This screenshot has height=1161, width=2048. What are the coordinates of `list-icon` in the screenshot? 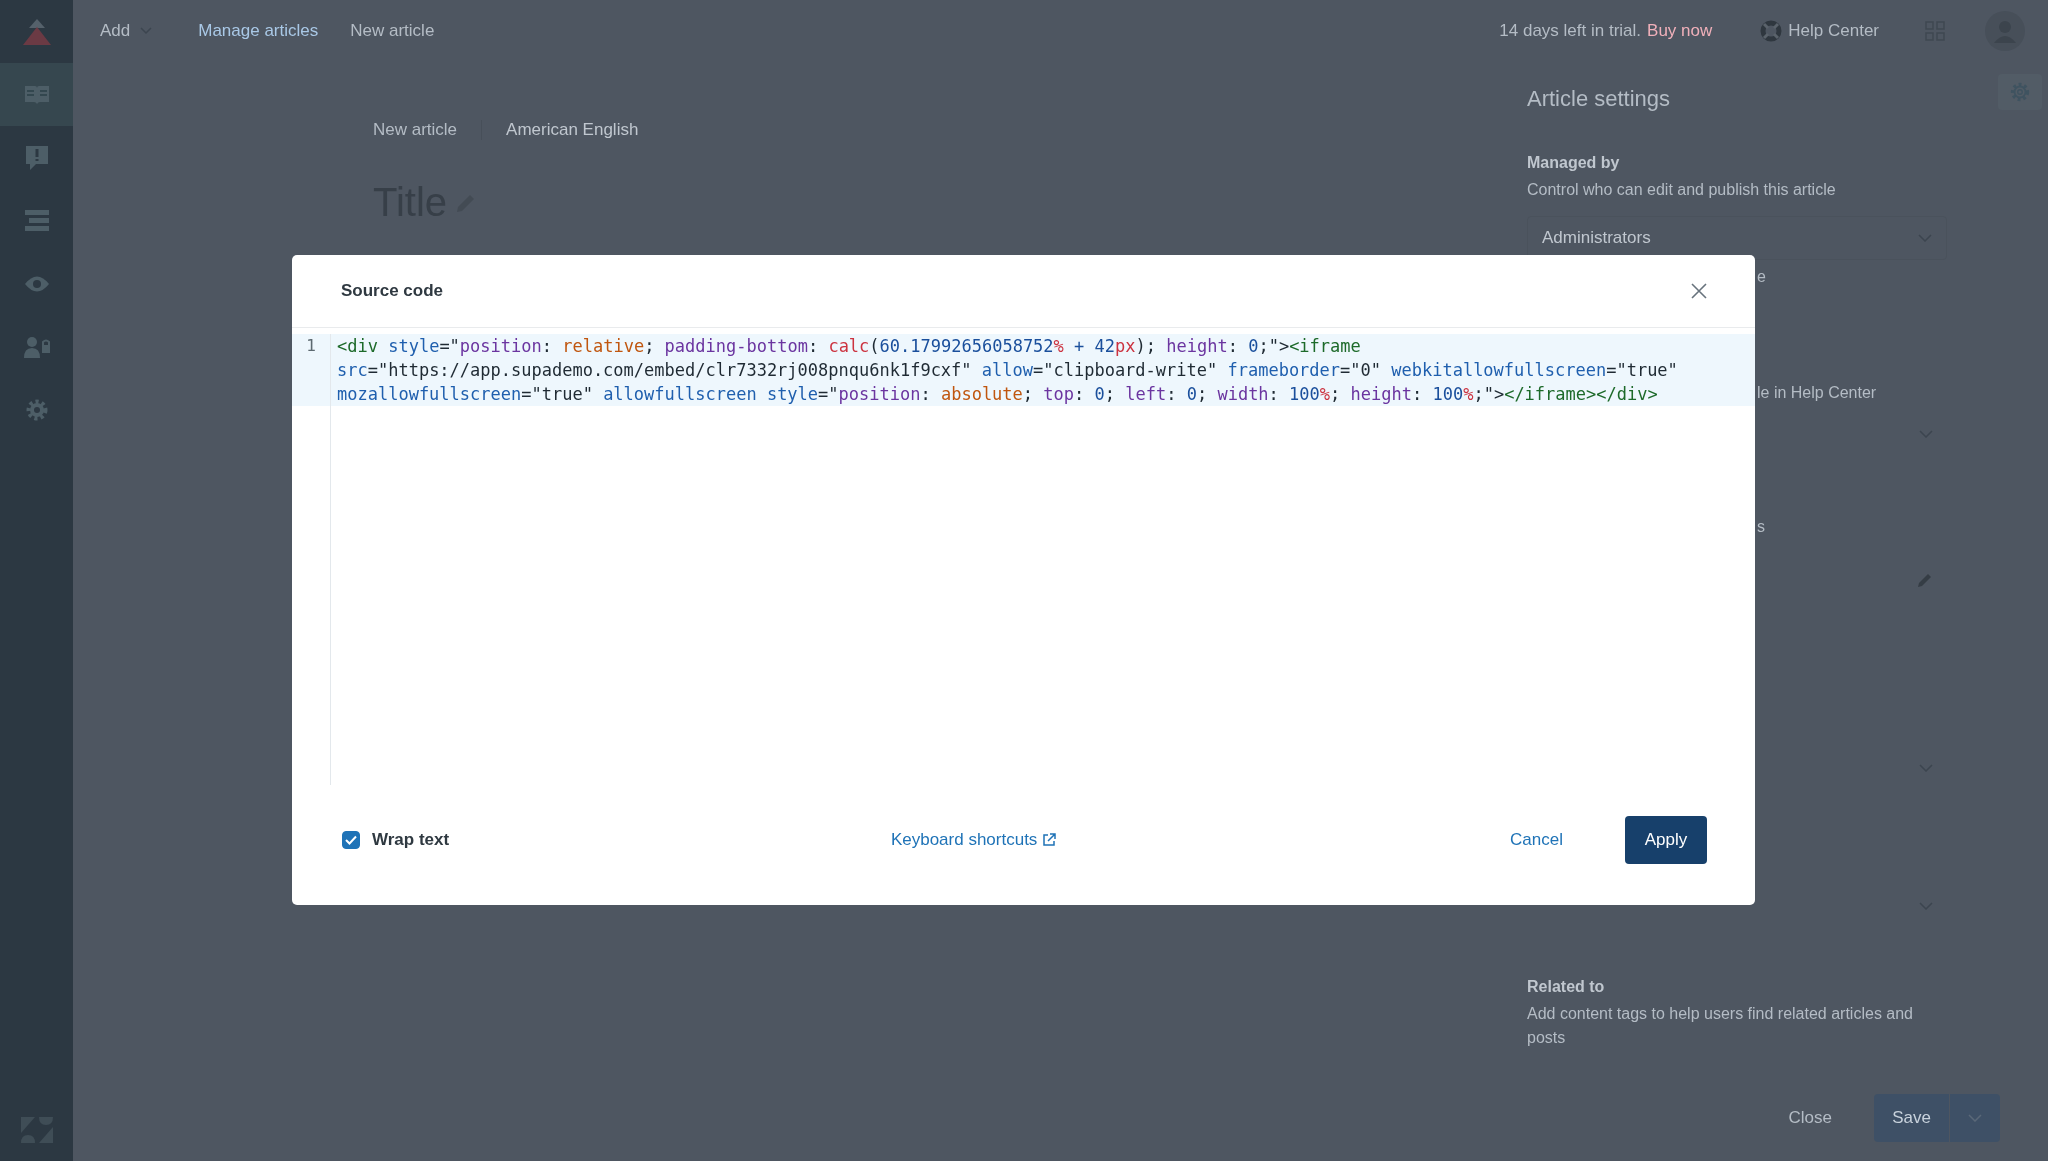 It's located at (36, 220).